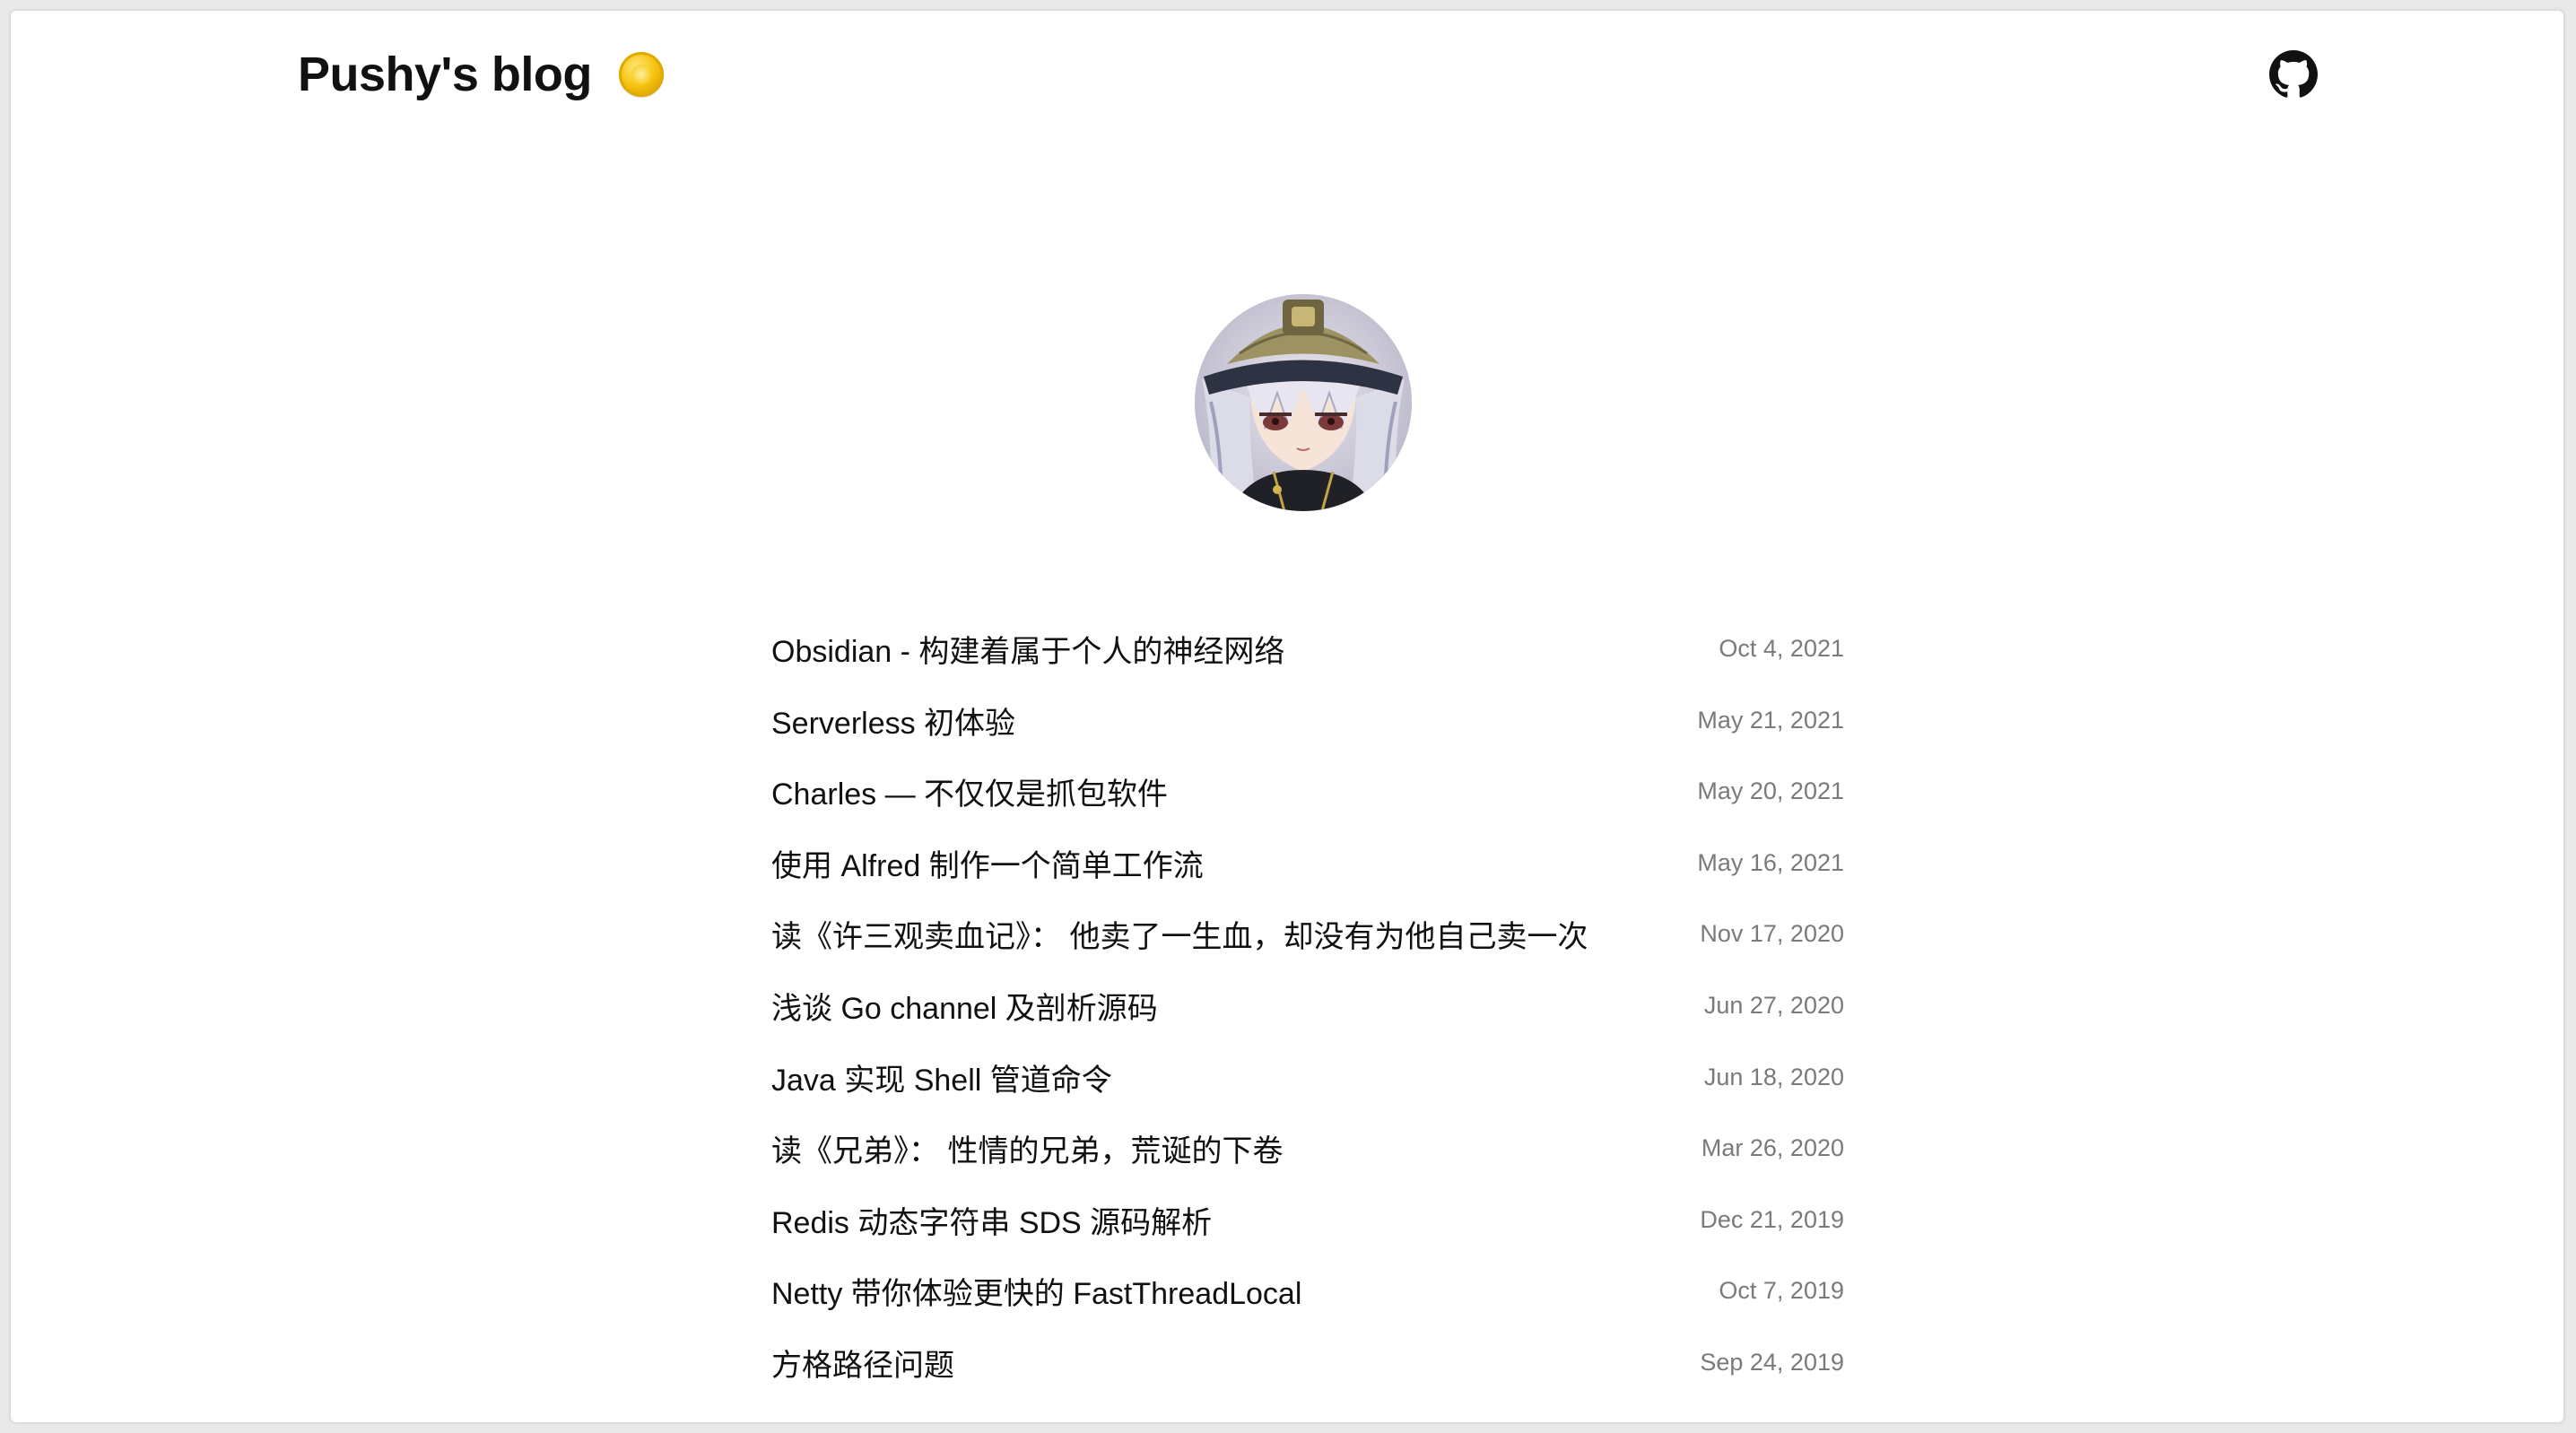 This screenshot has height=1433, width=2576. Describe the element at coordinates (1773, 1076) in the screenshot. I see `post-date: Jun 18, 2020` at that location.